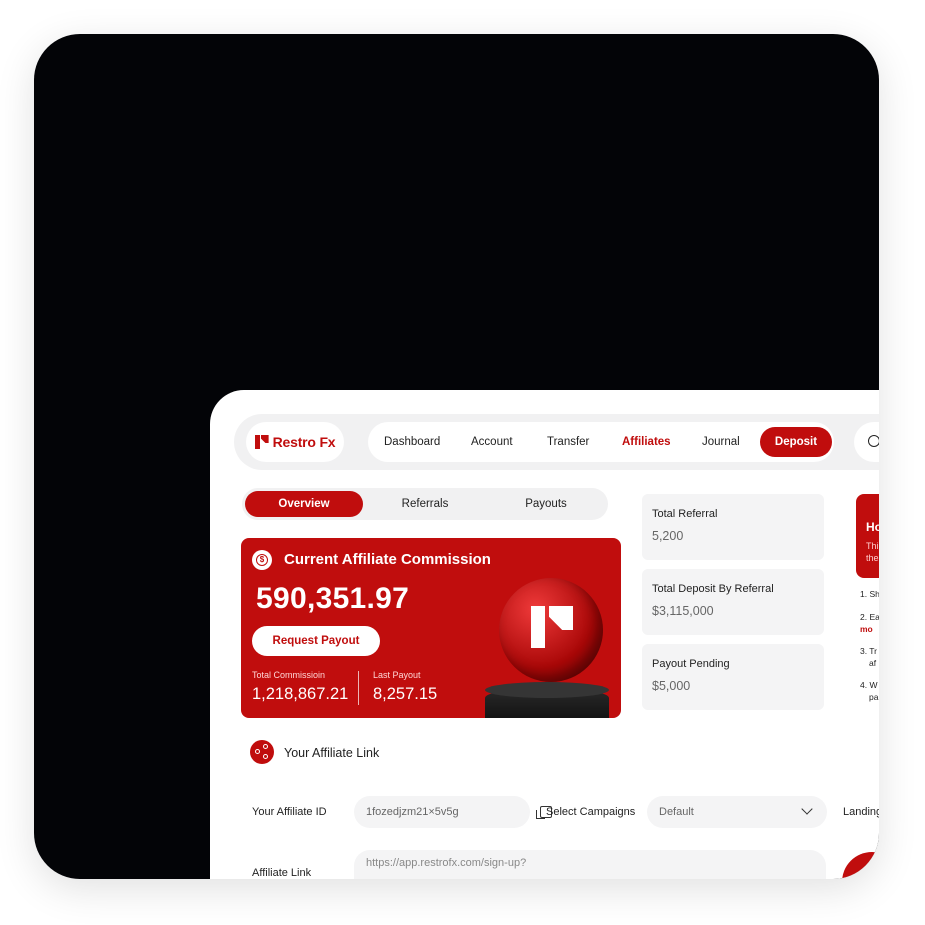  I want to click on how-heading: Ho, so click(872, 527).